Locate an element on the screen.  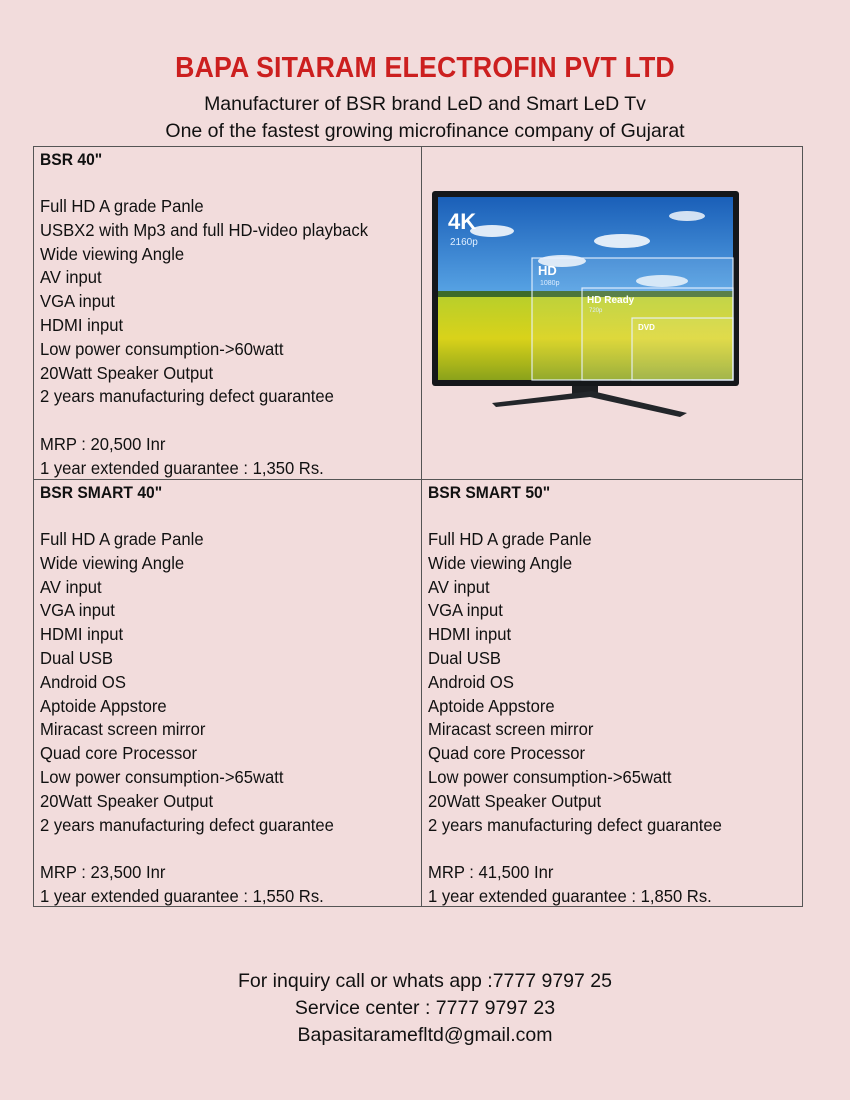
product-model: BSR 40" is located at coordinates (71, 159).